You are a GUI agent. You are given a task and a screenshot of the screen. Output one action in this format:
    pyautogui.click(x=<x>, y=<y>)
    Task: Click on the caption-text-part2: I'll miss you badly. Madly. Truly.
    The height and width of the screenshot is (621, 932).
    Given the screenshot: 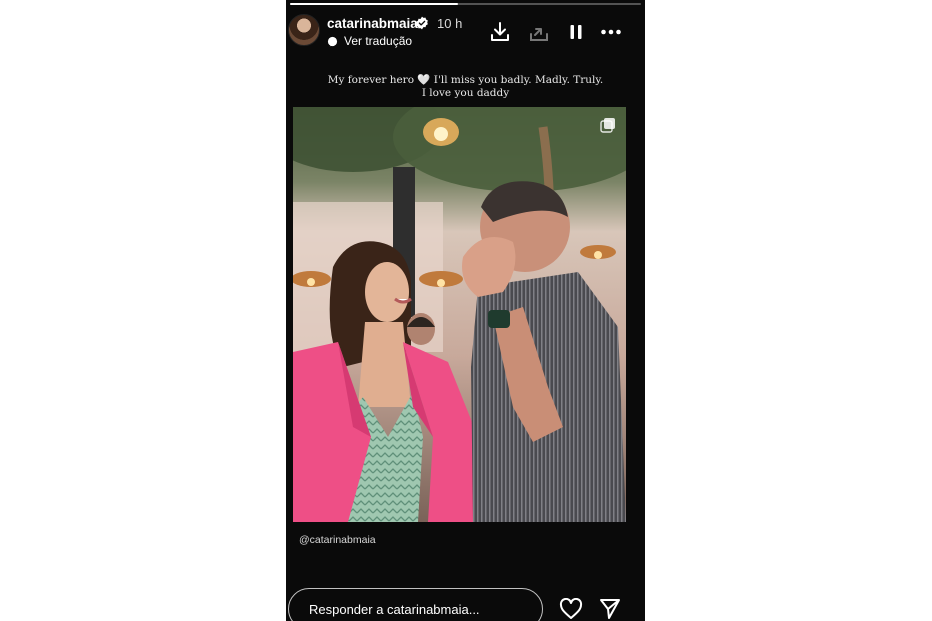 What is the action you would take?
    pyautogui.click(x=518, y=80)
    